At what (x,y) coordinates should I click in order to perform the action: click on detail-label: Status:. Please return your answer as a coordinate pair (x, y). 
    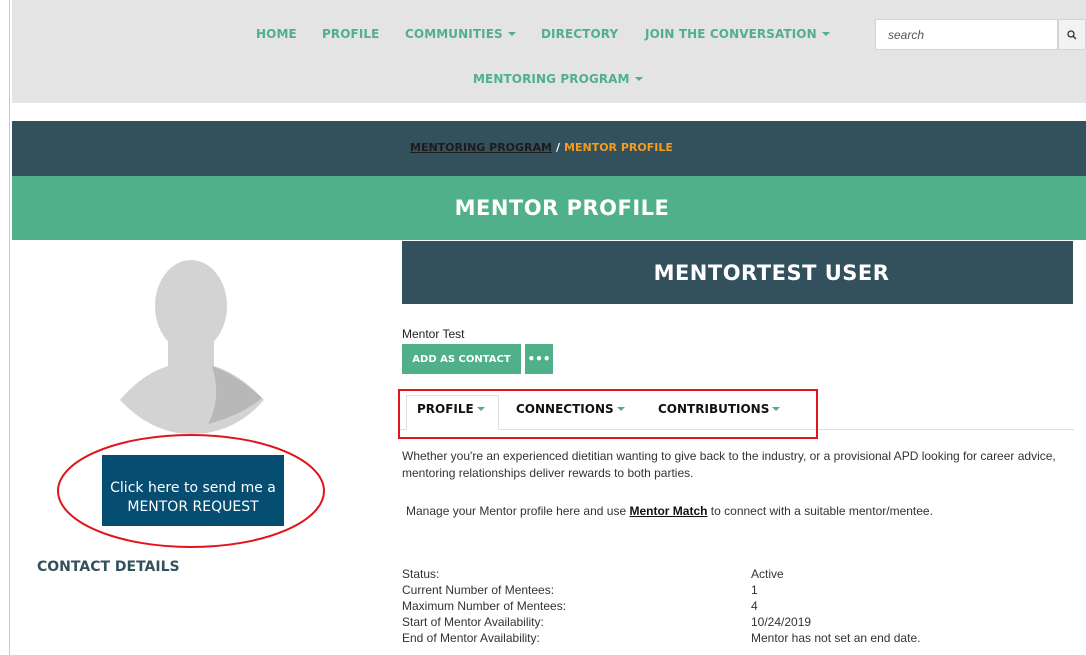
    Looking at the image, I should click on (421, 574).